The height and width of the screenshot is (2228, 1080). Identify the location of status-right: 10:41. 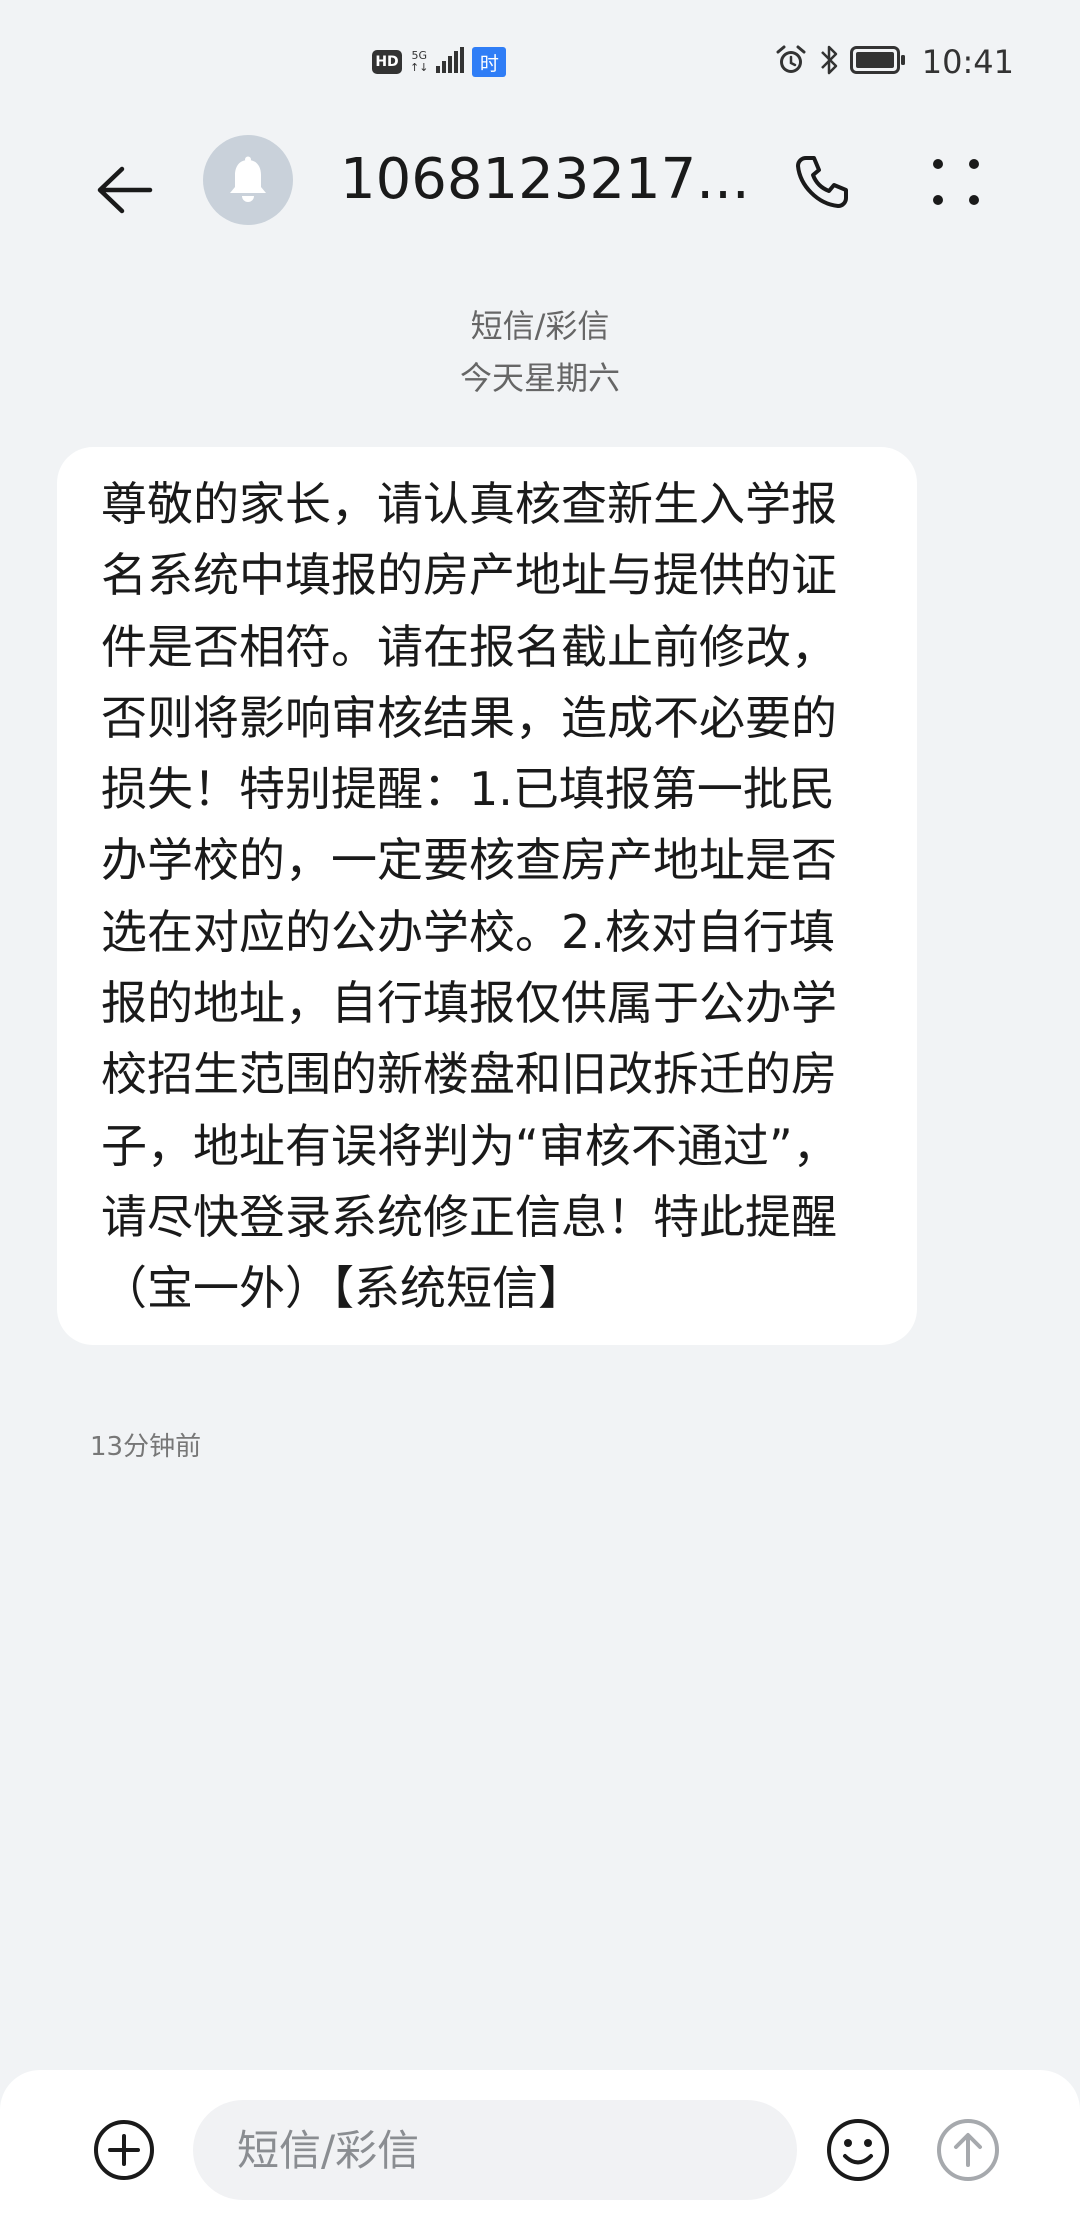
(894, 62).